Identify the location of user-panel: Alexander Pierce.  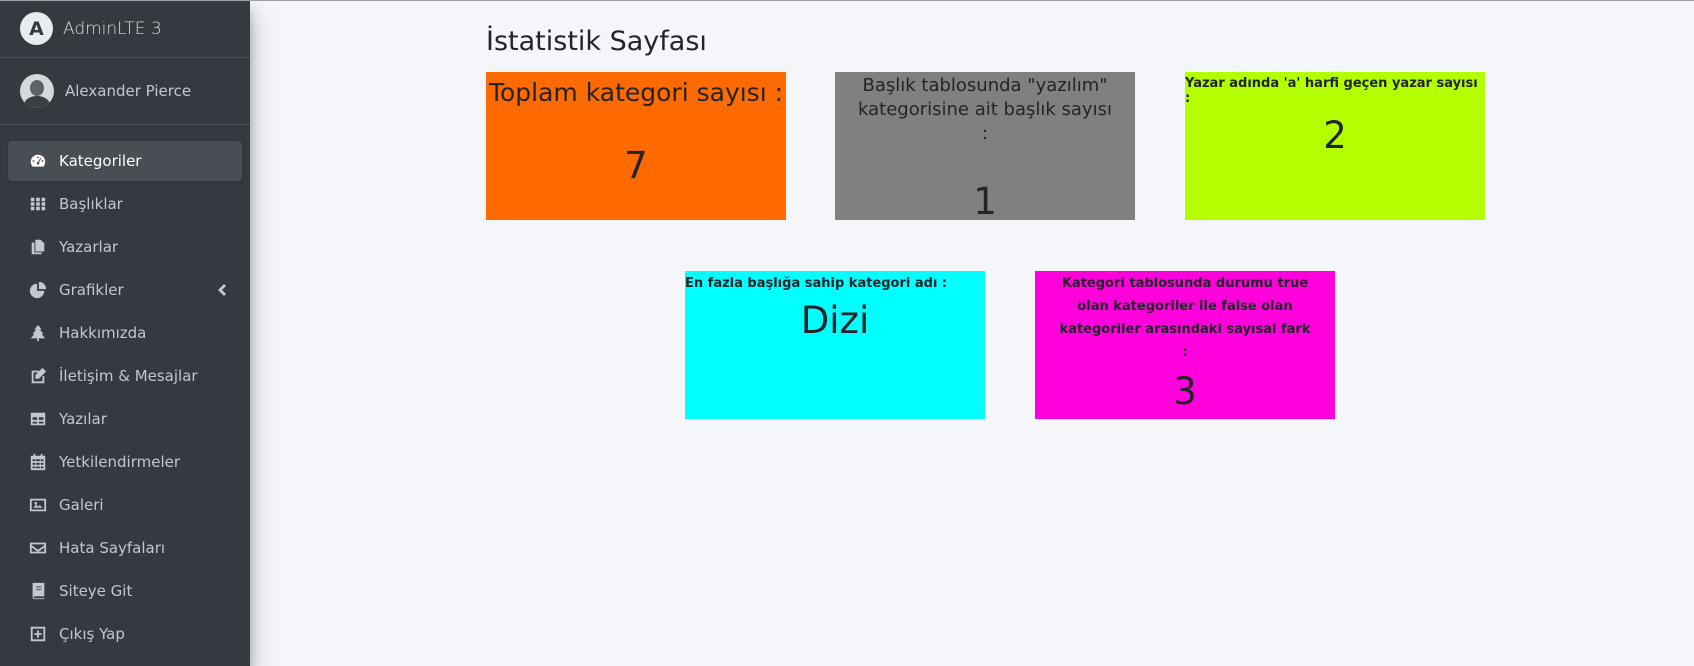
(125, 91).